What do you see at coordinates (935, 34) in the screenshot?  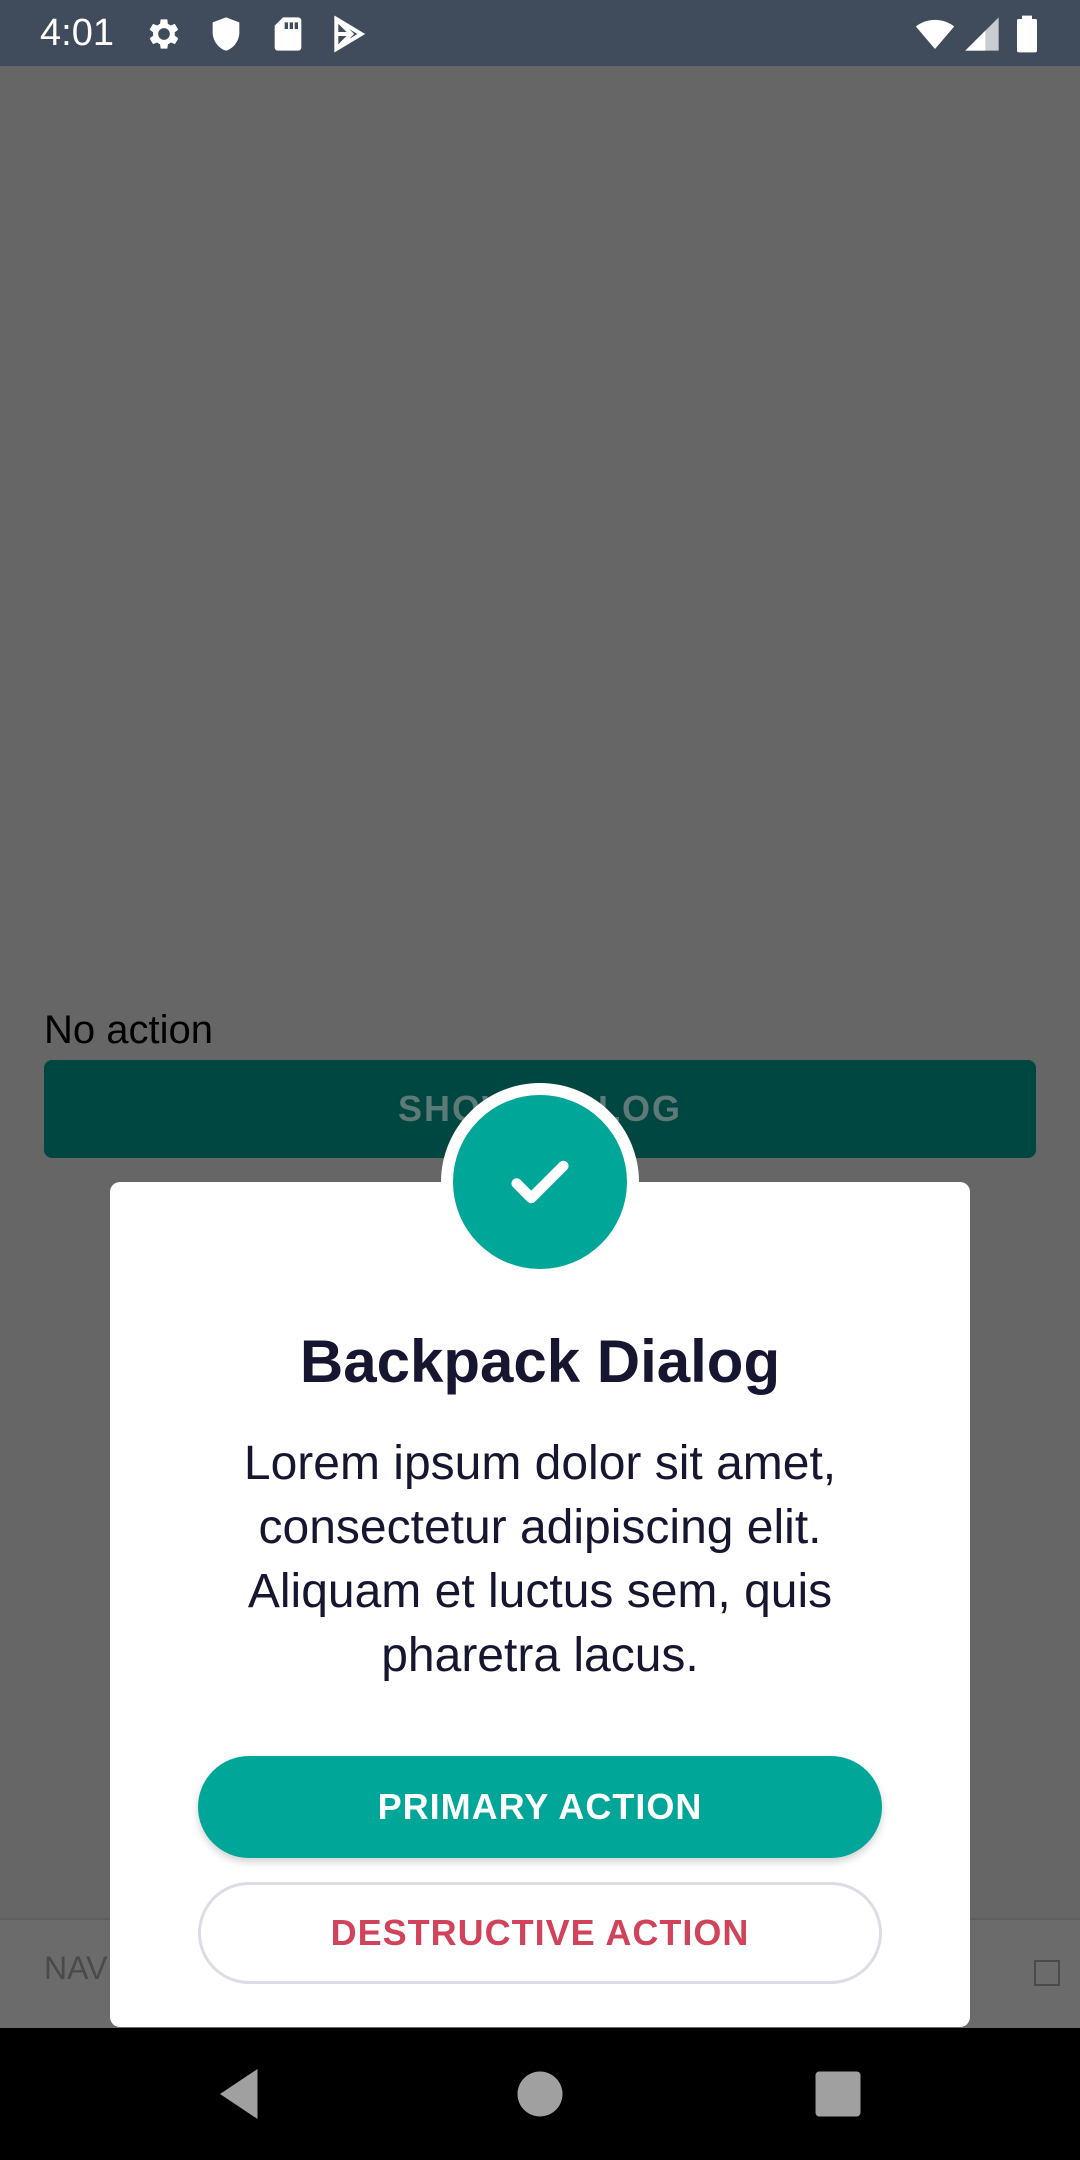 I see `wifi-icon` at bounding box center [935, 34].